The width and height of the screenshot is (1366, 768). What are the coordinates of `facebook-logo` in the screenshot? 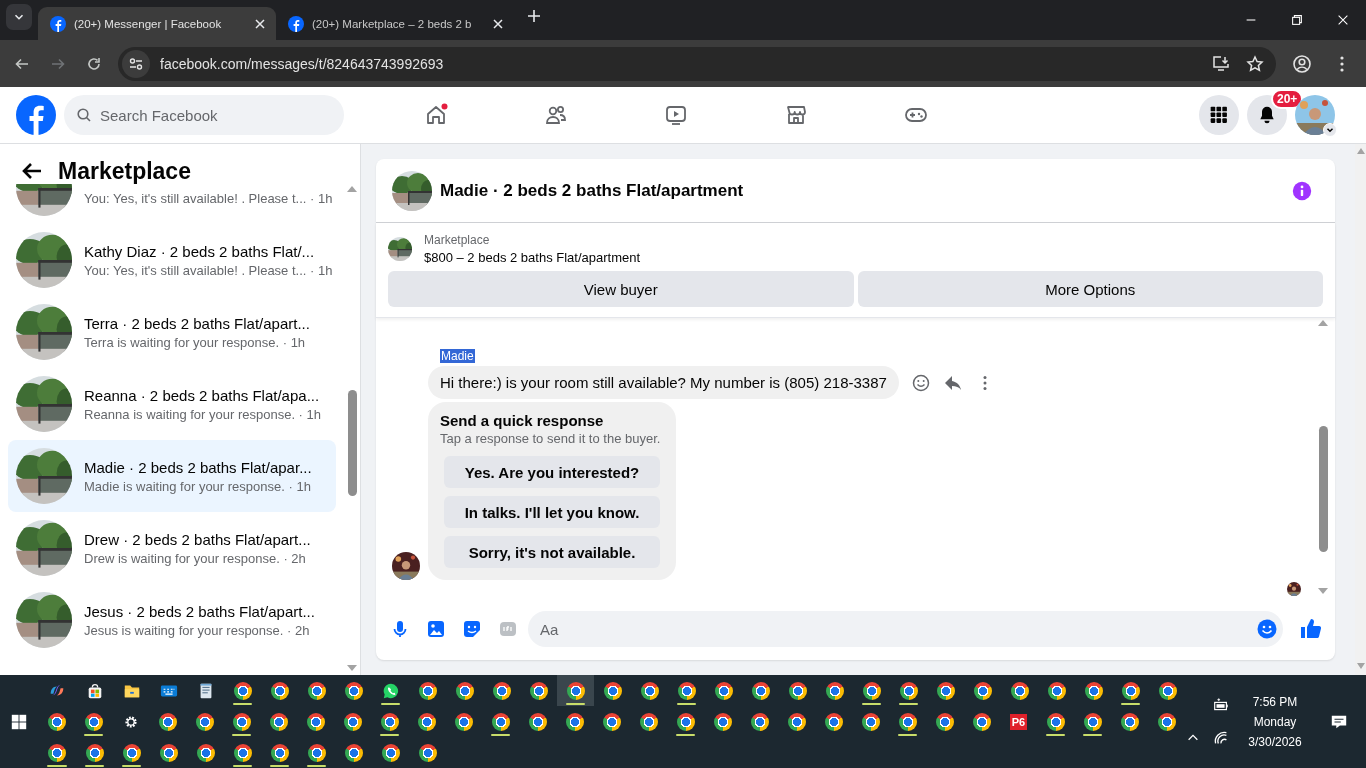 It's located at (36, 115).